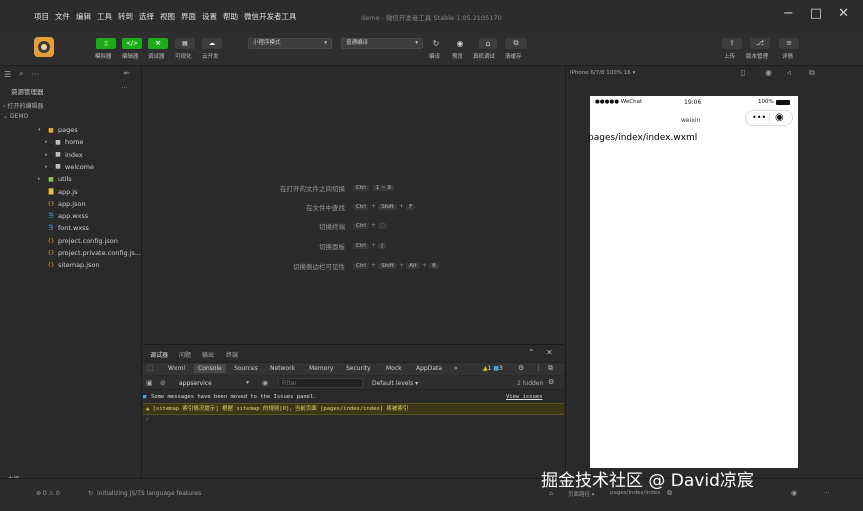  I want to click on bug-icon: ⌂, so click(551, 493).